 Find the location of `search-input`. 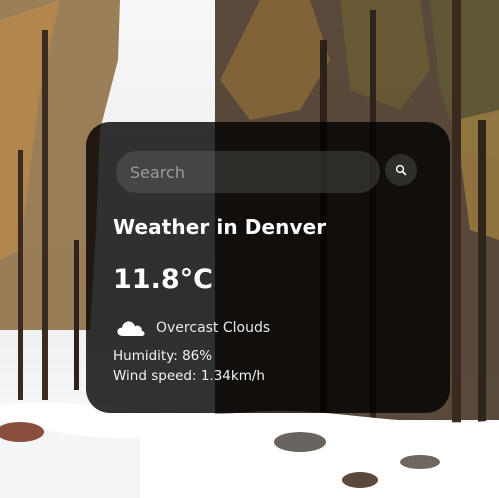

search-input is located at coordinates (248, 172).